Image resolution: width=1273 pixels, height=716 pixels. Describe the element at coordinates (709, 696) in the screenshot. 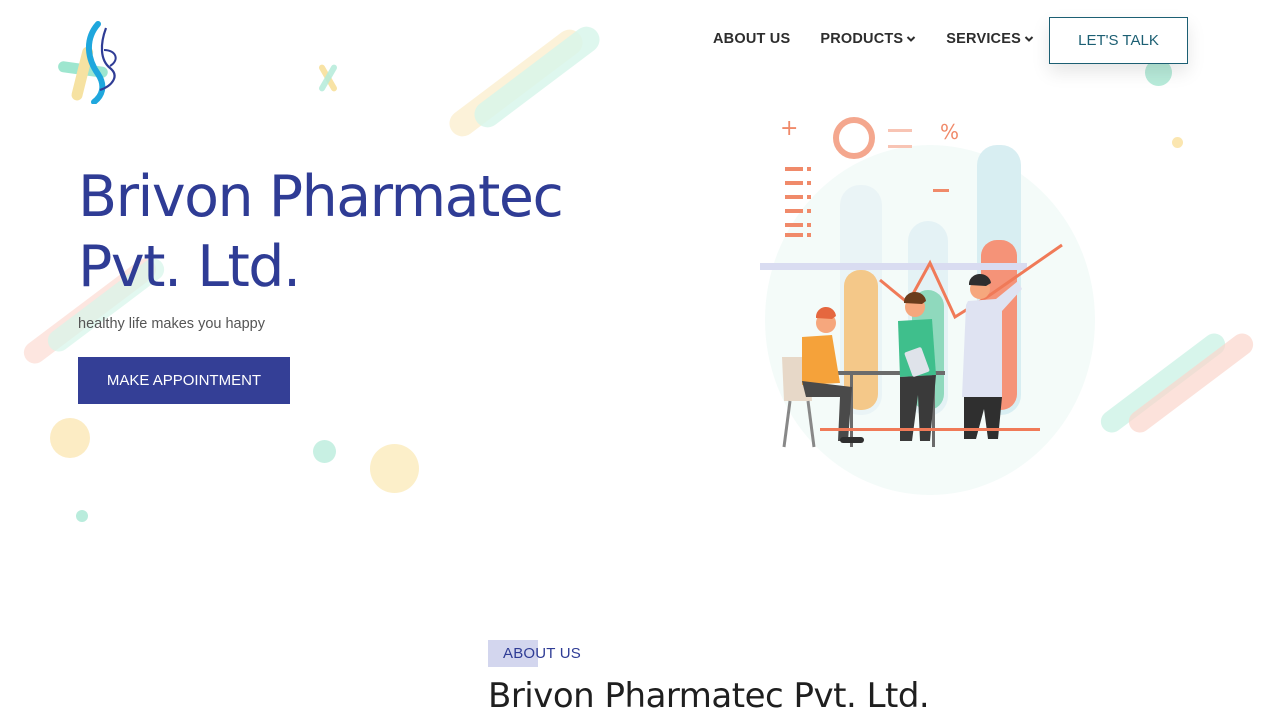

I see `about-heading: Brivon Pharmatec Pvt. Ltd.` at that location.